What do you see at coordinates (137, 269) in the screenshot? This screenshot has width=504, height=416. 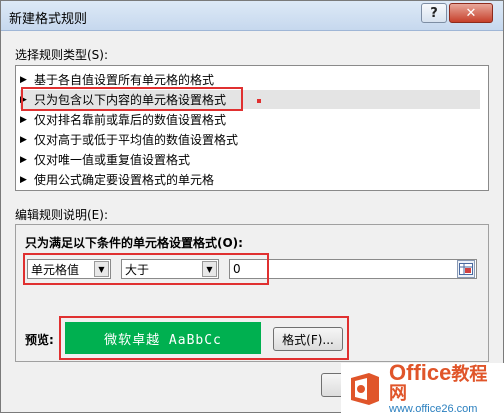 I see `operator-dropdown-value: 大于` at bounding box center [137, 269].